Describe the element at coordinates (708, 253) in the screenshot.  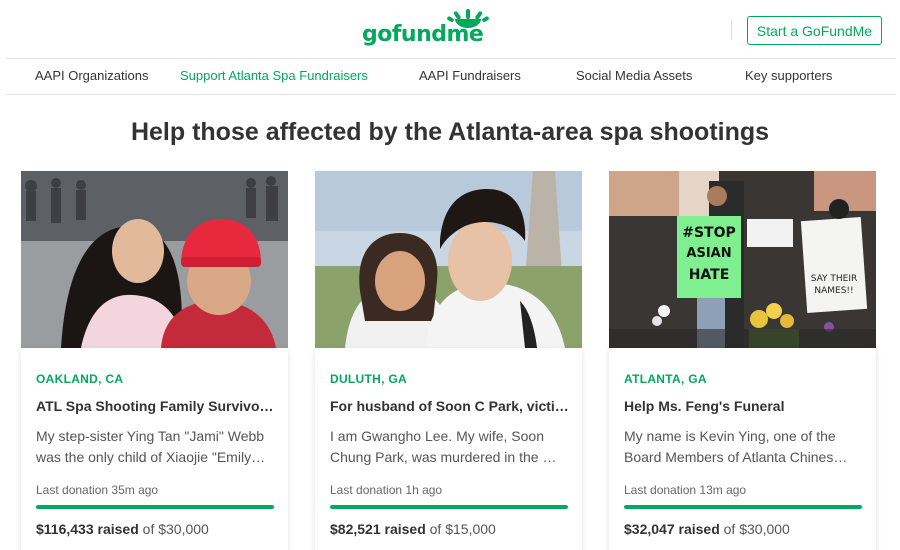
I see `svg-text: ASIAN` at that location.